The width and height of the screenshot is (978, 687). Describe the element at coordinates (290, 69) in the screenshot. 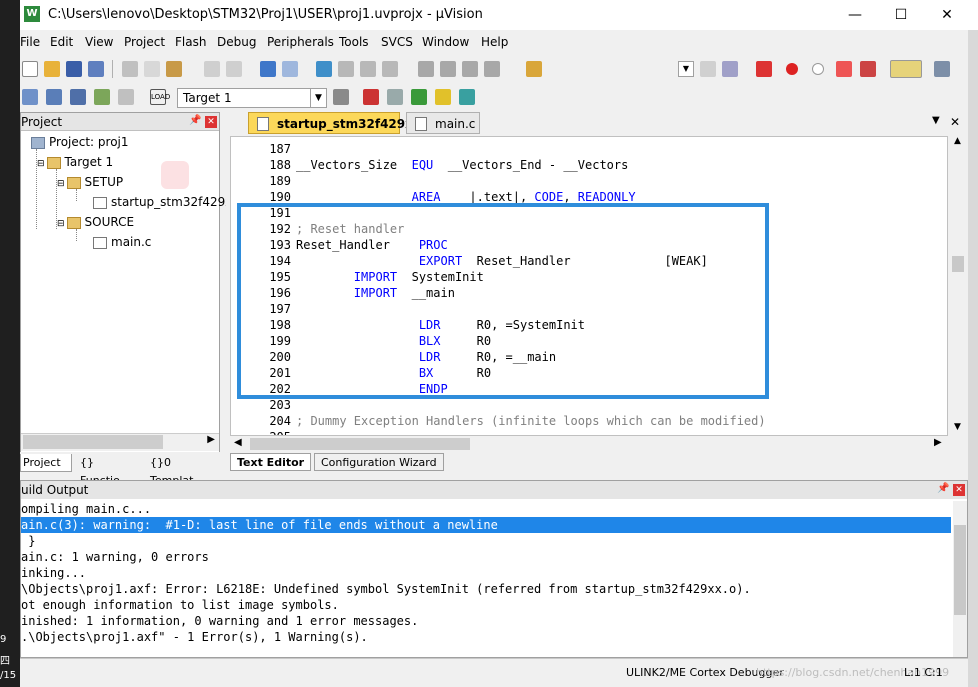

I see `navigate-forward-icon` at that location.